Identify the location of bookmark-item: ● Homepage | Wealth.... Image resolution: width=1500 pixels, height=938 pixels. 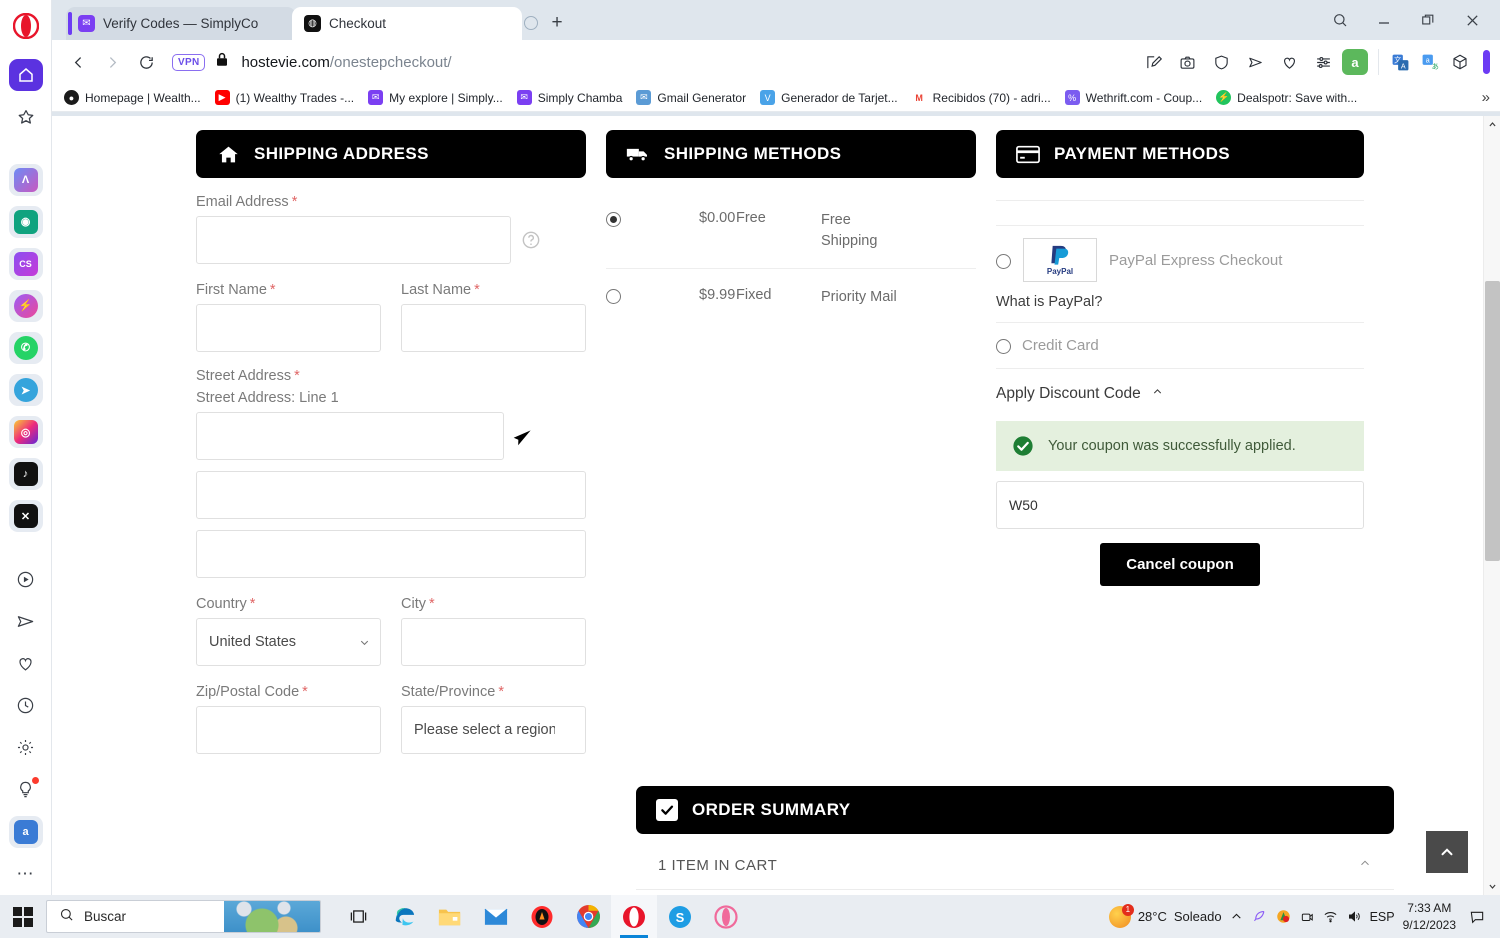
(132, 97).